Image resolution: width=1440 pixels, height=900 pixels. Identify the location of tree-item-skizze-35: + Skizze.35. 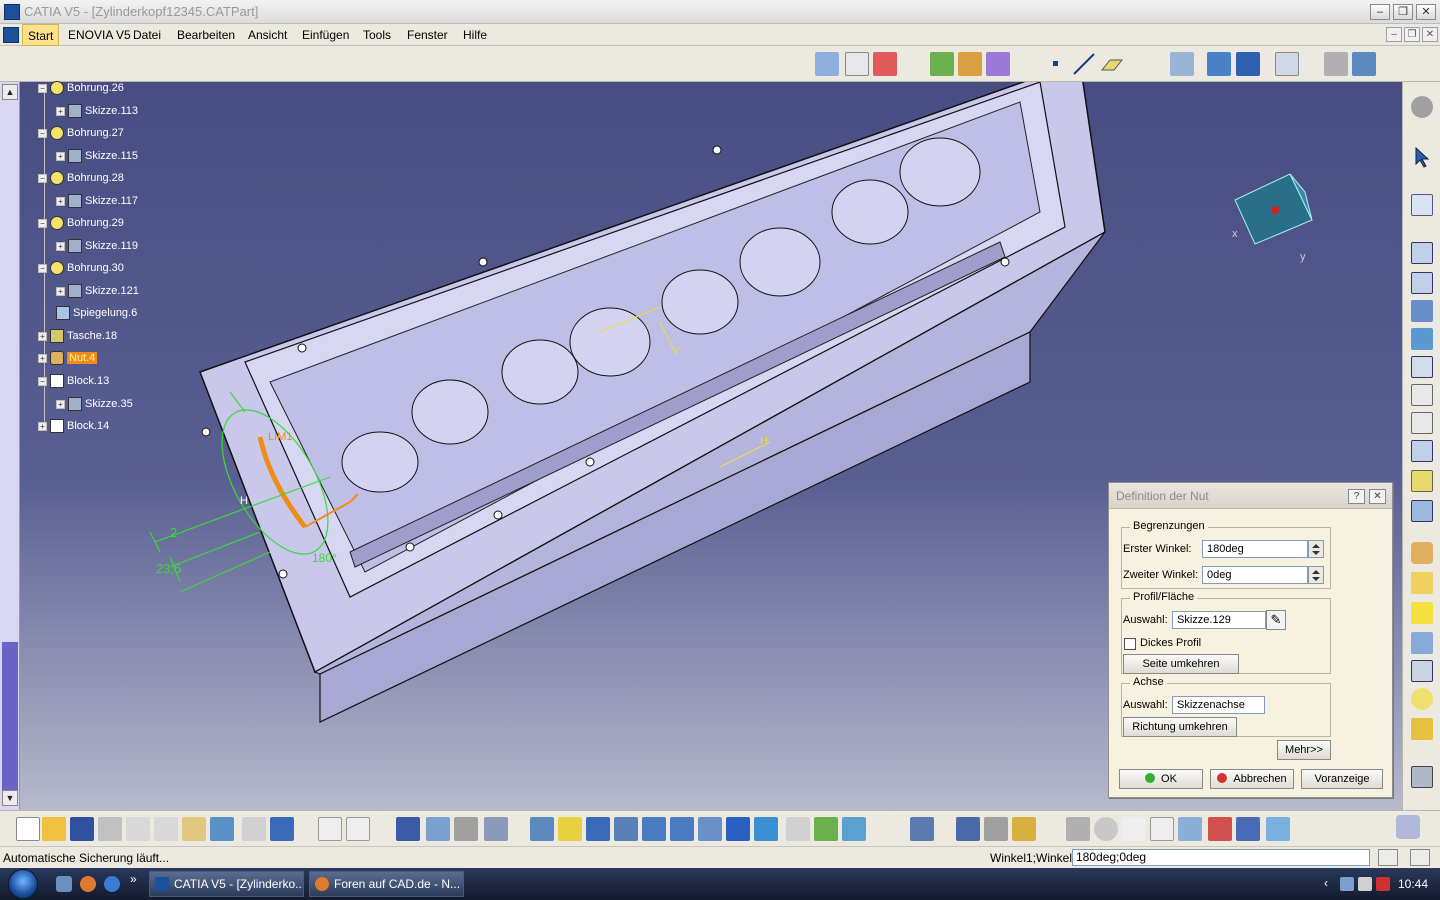
(94, 404).